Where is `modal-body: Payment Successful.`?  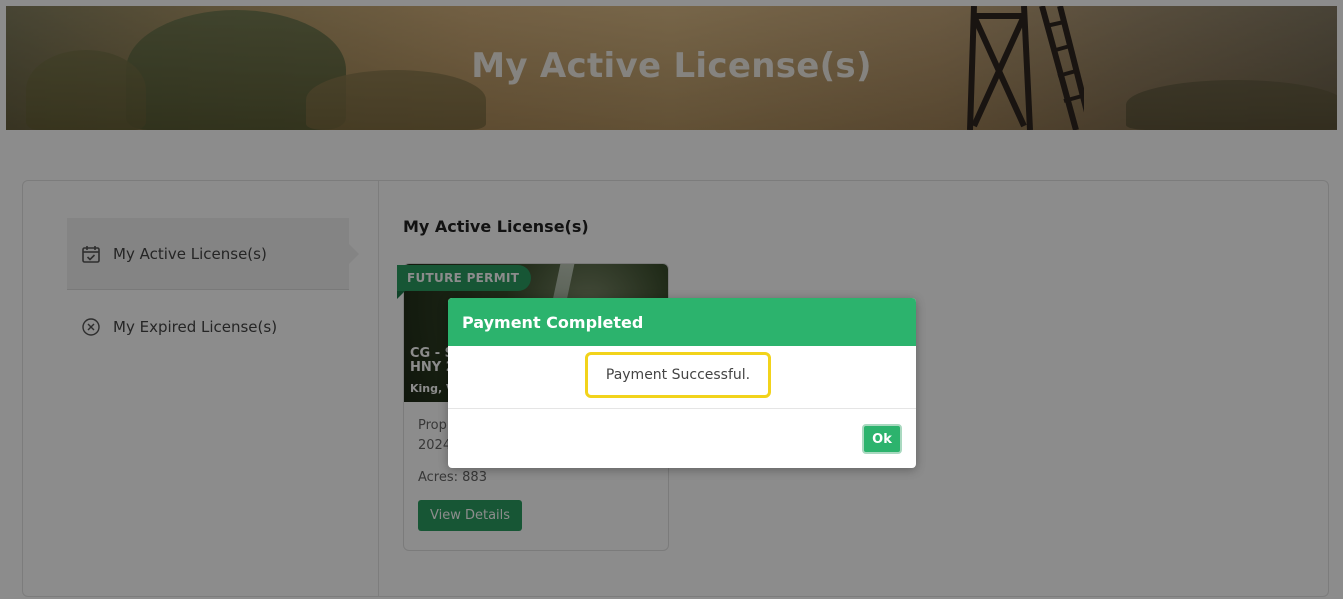
modal-body: Payment Successful. is located at coordinates (682, 377).